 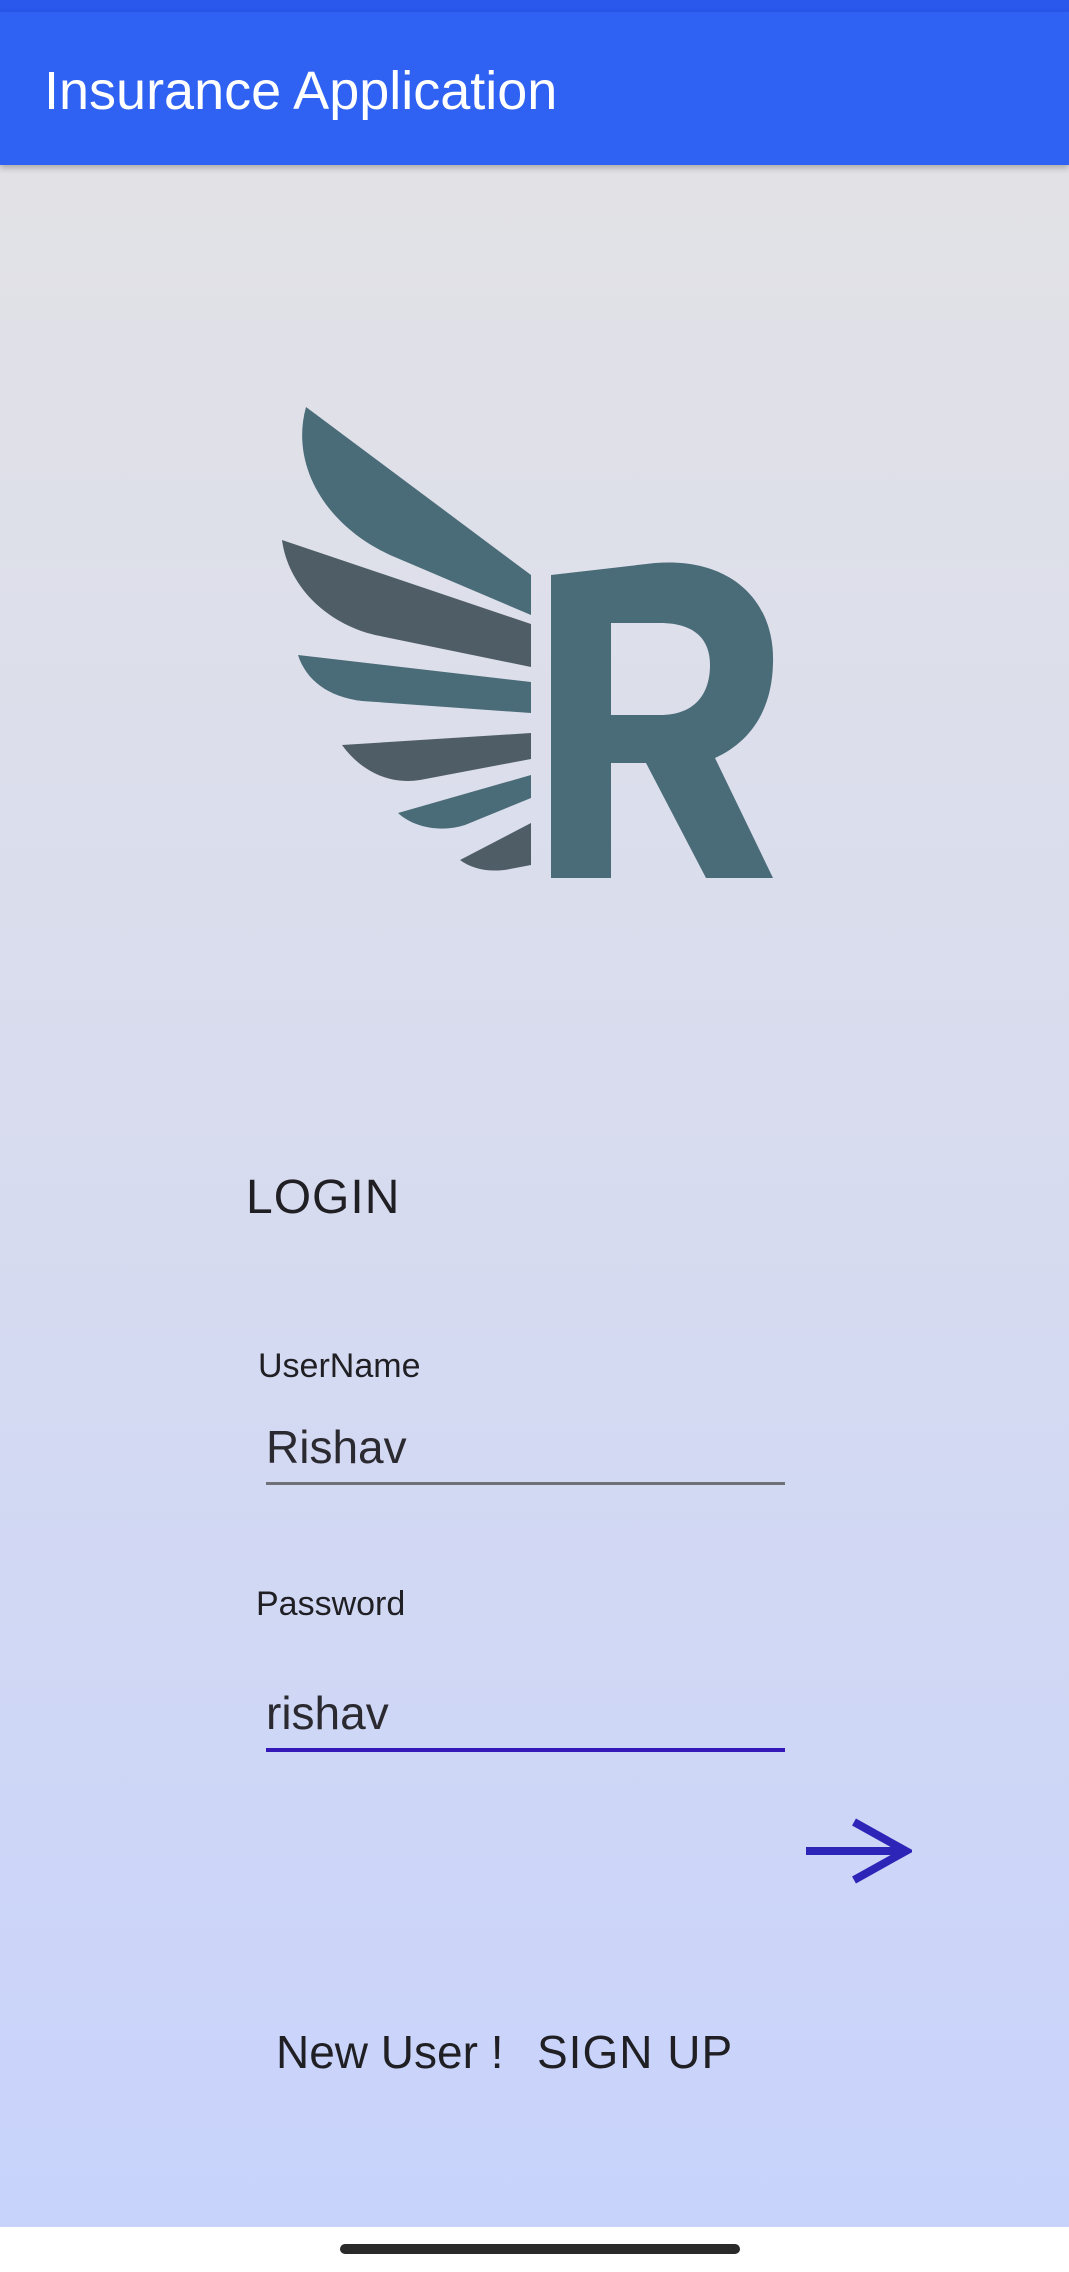 I want to click on signup-button: SIGN UP, so click(x=635, y=2052).